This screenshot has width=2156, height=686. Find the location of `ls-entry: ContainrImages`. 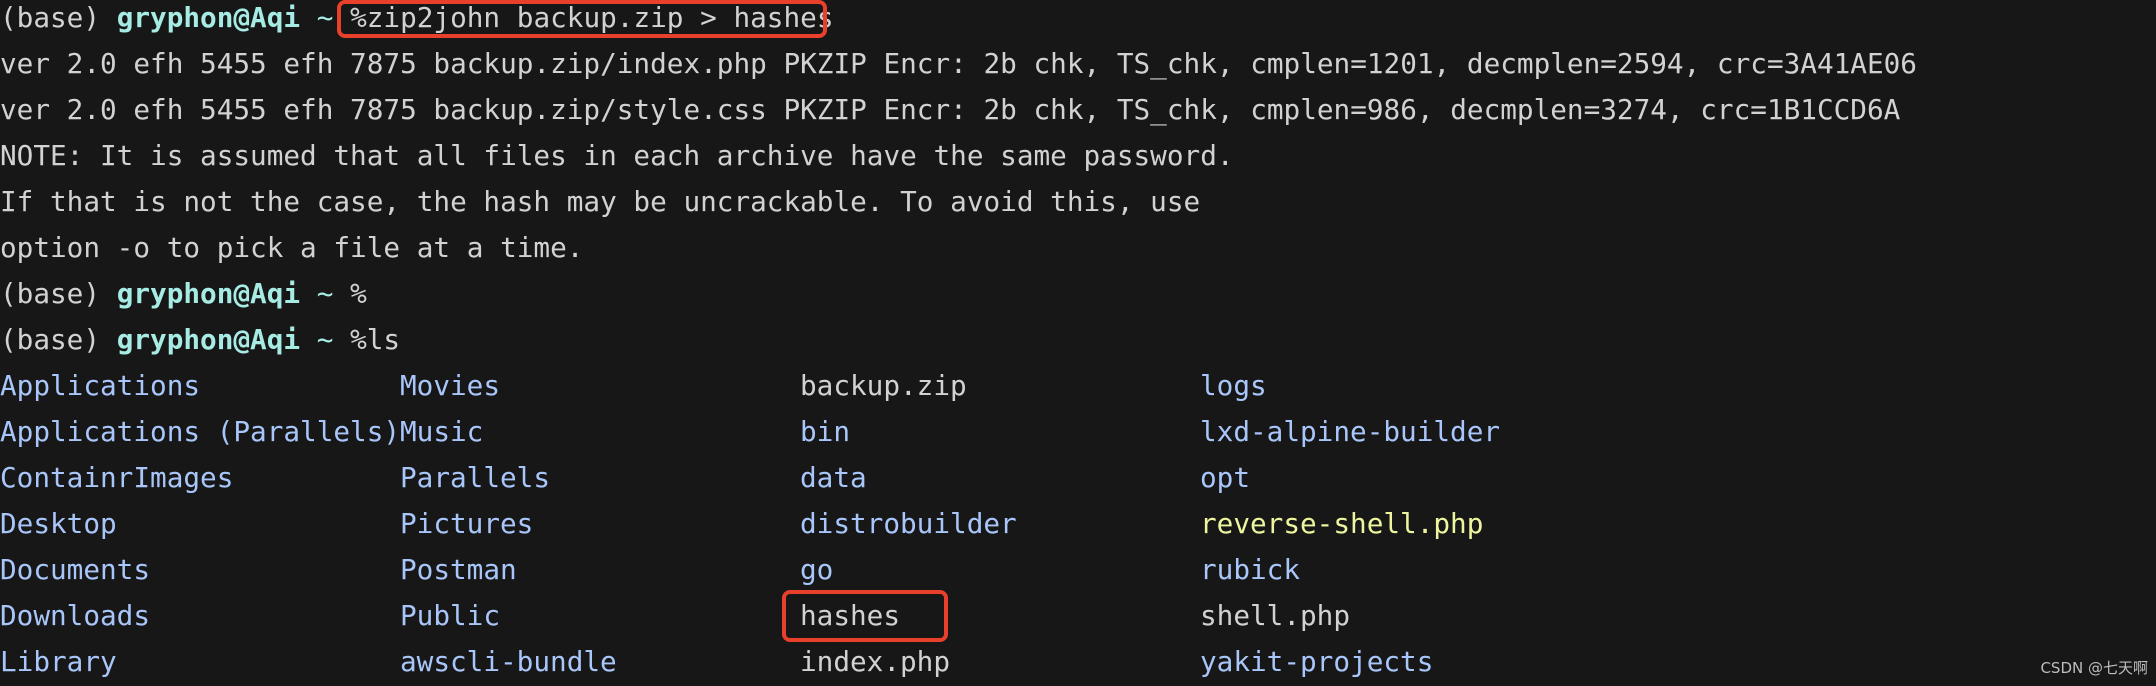

ls-entry: ContainrImages is located at coordinates (117, 477).